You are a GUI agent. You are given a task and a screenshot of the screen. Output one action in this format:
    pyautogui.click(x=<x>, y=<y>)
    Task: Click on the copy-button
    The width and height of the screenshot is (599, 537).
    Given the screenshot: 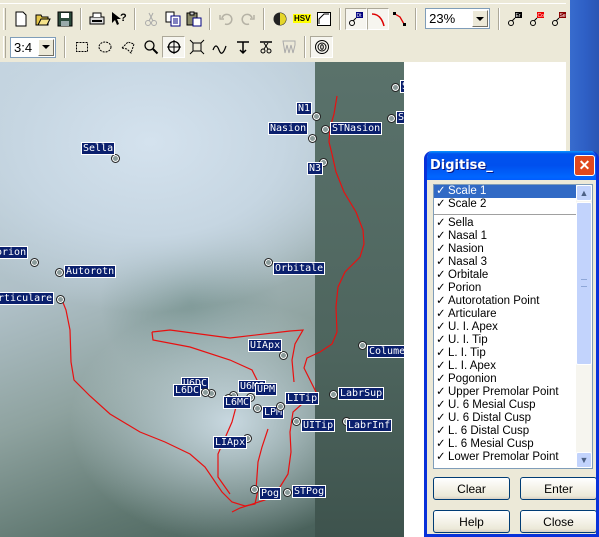 What is the action you would take?
    pyautogui.click(x=173, y=19)
    